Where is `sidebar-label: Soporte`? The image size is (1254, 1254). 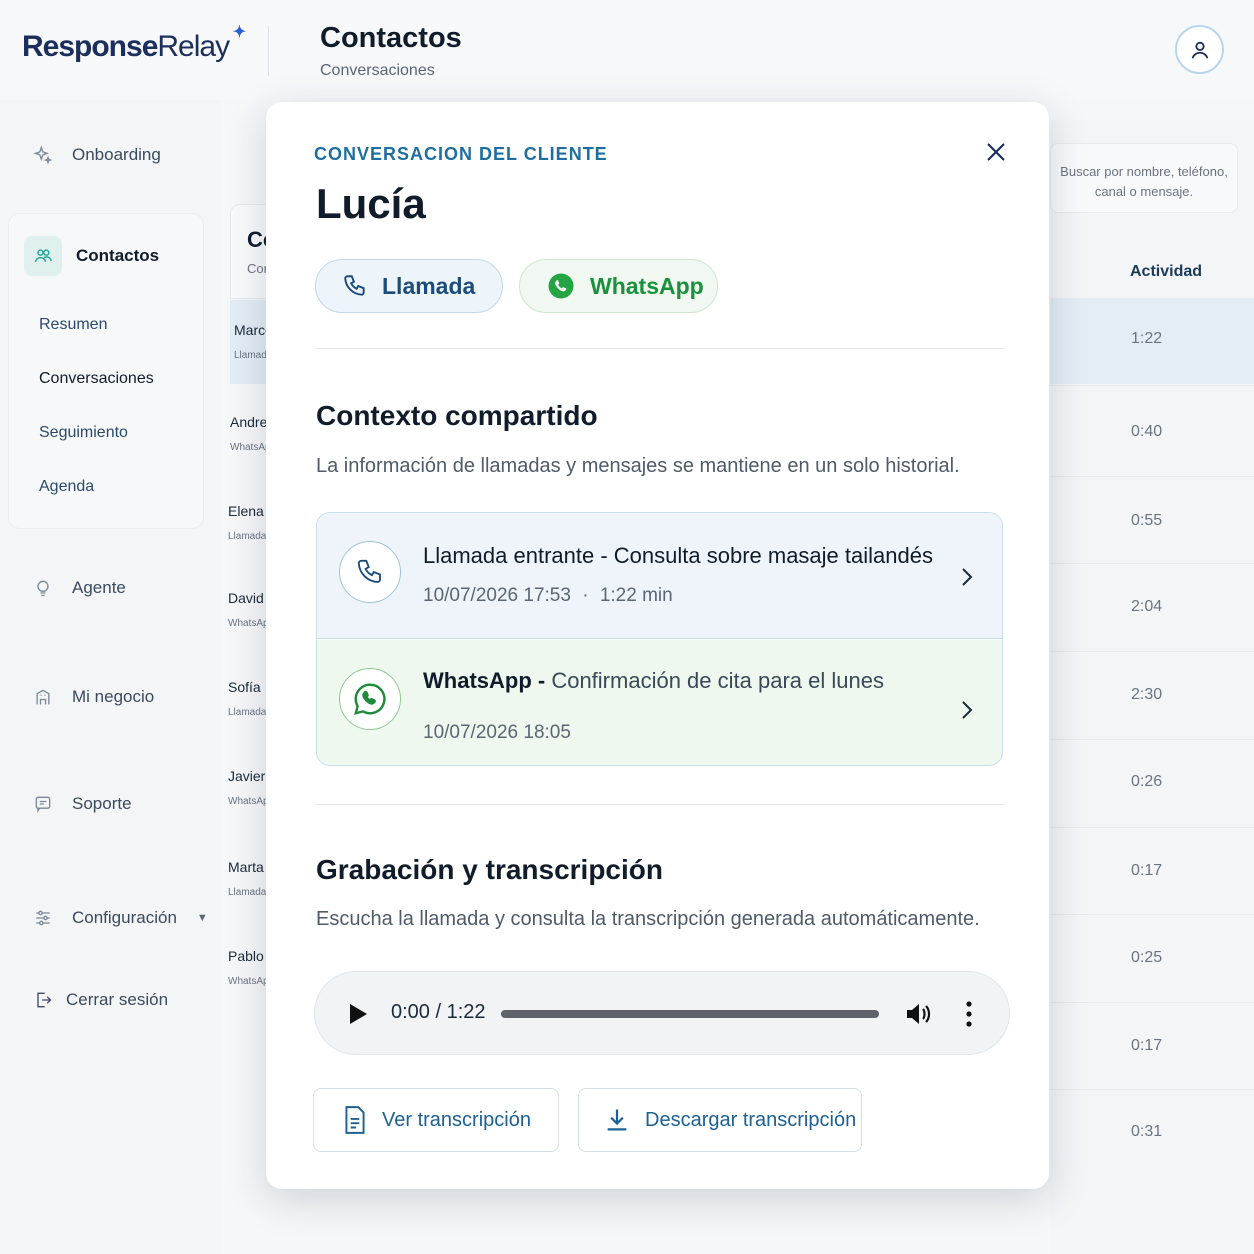 sidebar-label: Soporte is located at coordinates (102, 803).